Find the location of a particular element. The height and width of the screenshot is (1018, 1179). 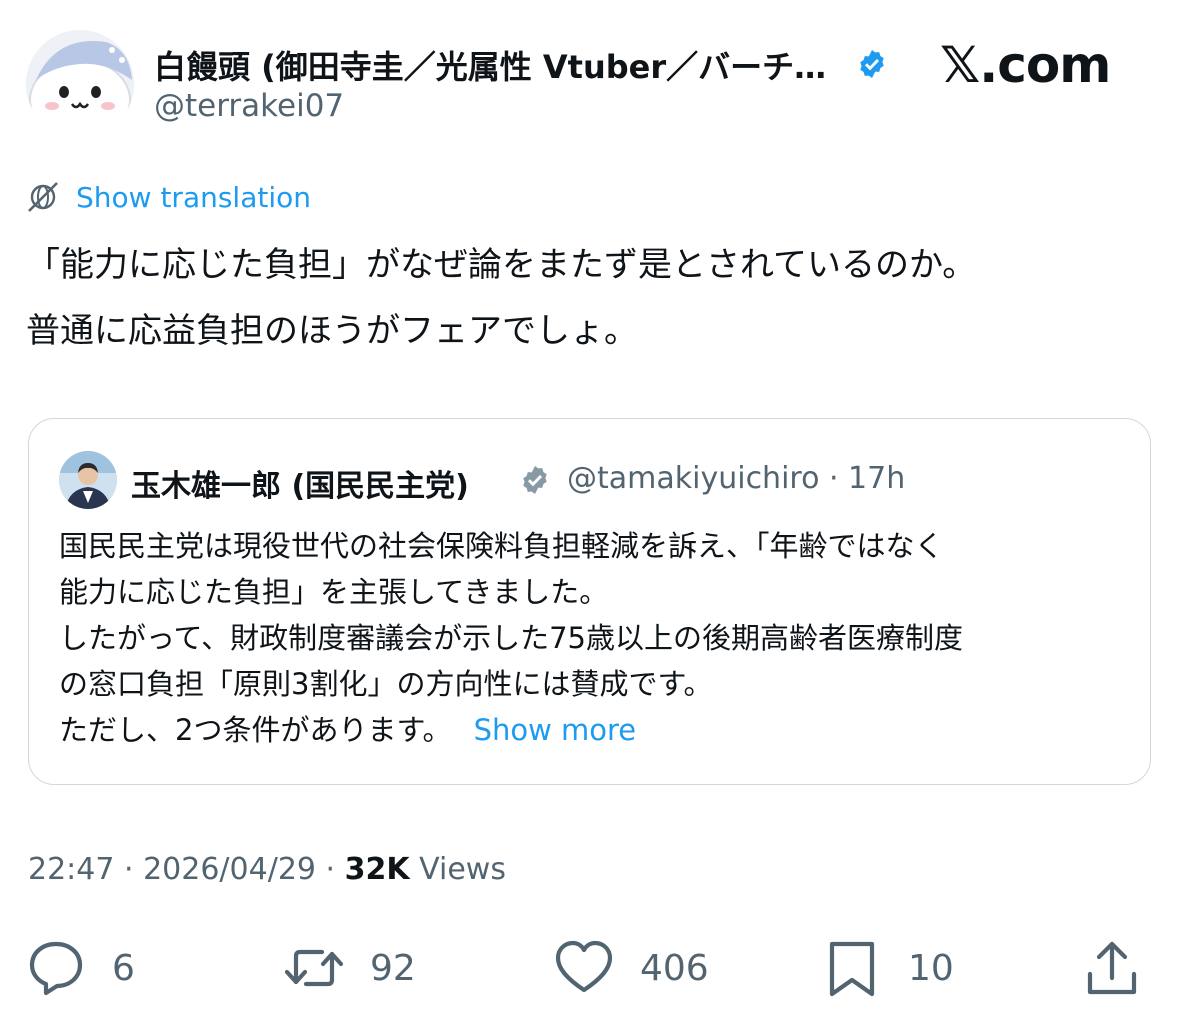

show-translation-button: Show translation is located at coordinates (168, 197).